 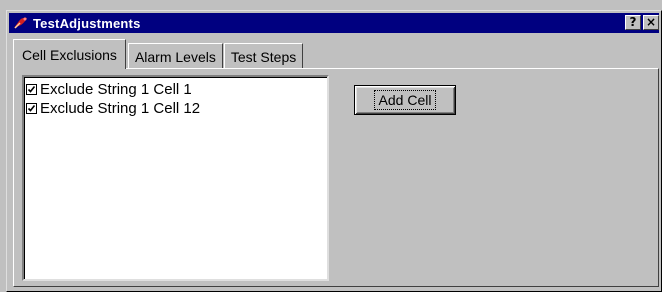 I want to click on add-cell-button: Add Cell, so click(x=405, y=100).